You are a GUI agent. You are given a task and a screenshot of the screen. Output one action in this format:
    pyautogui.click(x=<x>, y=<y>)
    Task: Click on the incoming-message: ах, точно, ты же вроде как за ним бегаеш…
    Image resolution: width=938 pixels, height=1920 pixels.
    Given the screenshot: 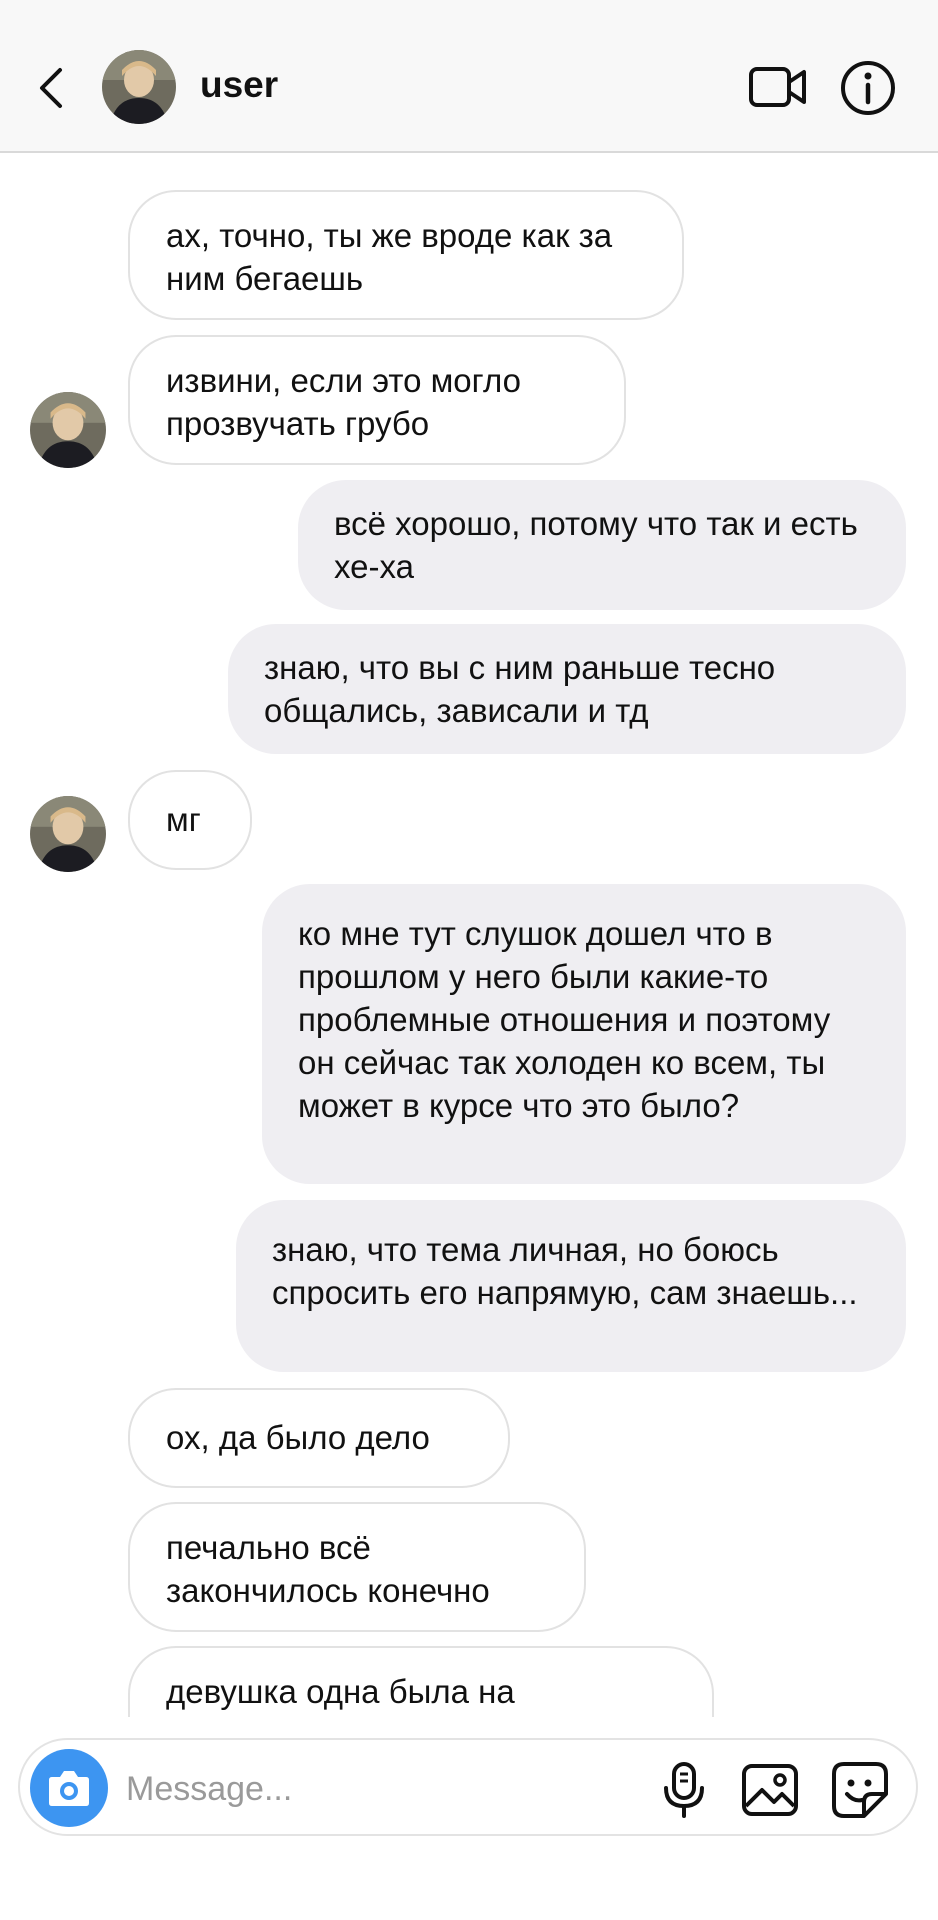 What is the action you would take?
    pyautogui.click(x=406, y=255)
    